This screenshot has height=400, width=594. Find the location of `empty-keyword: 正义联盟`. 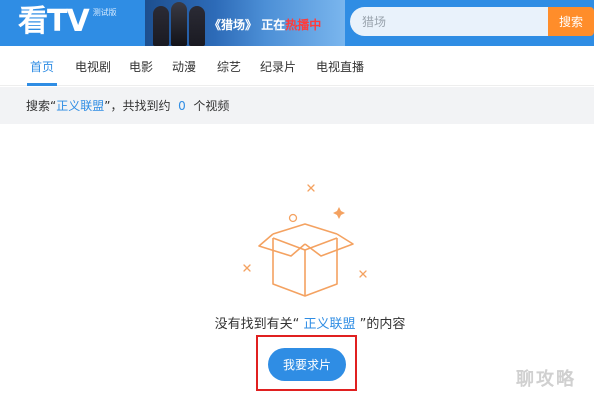

empty-keyword: 正义联盟 is located at coordinates (329, 324).